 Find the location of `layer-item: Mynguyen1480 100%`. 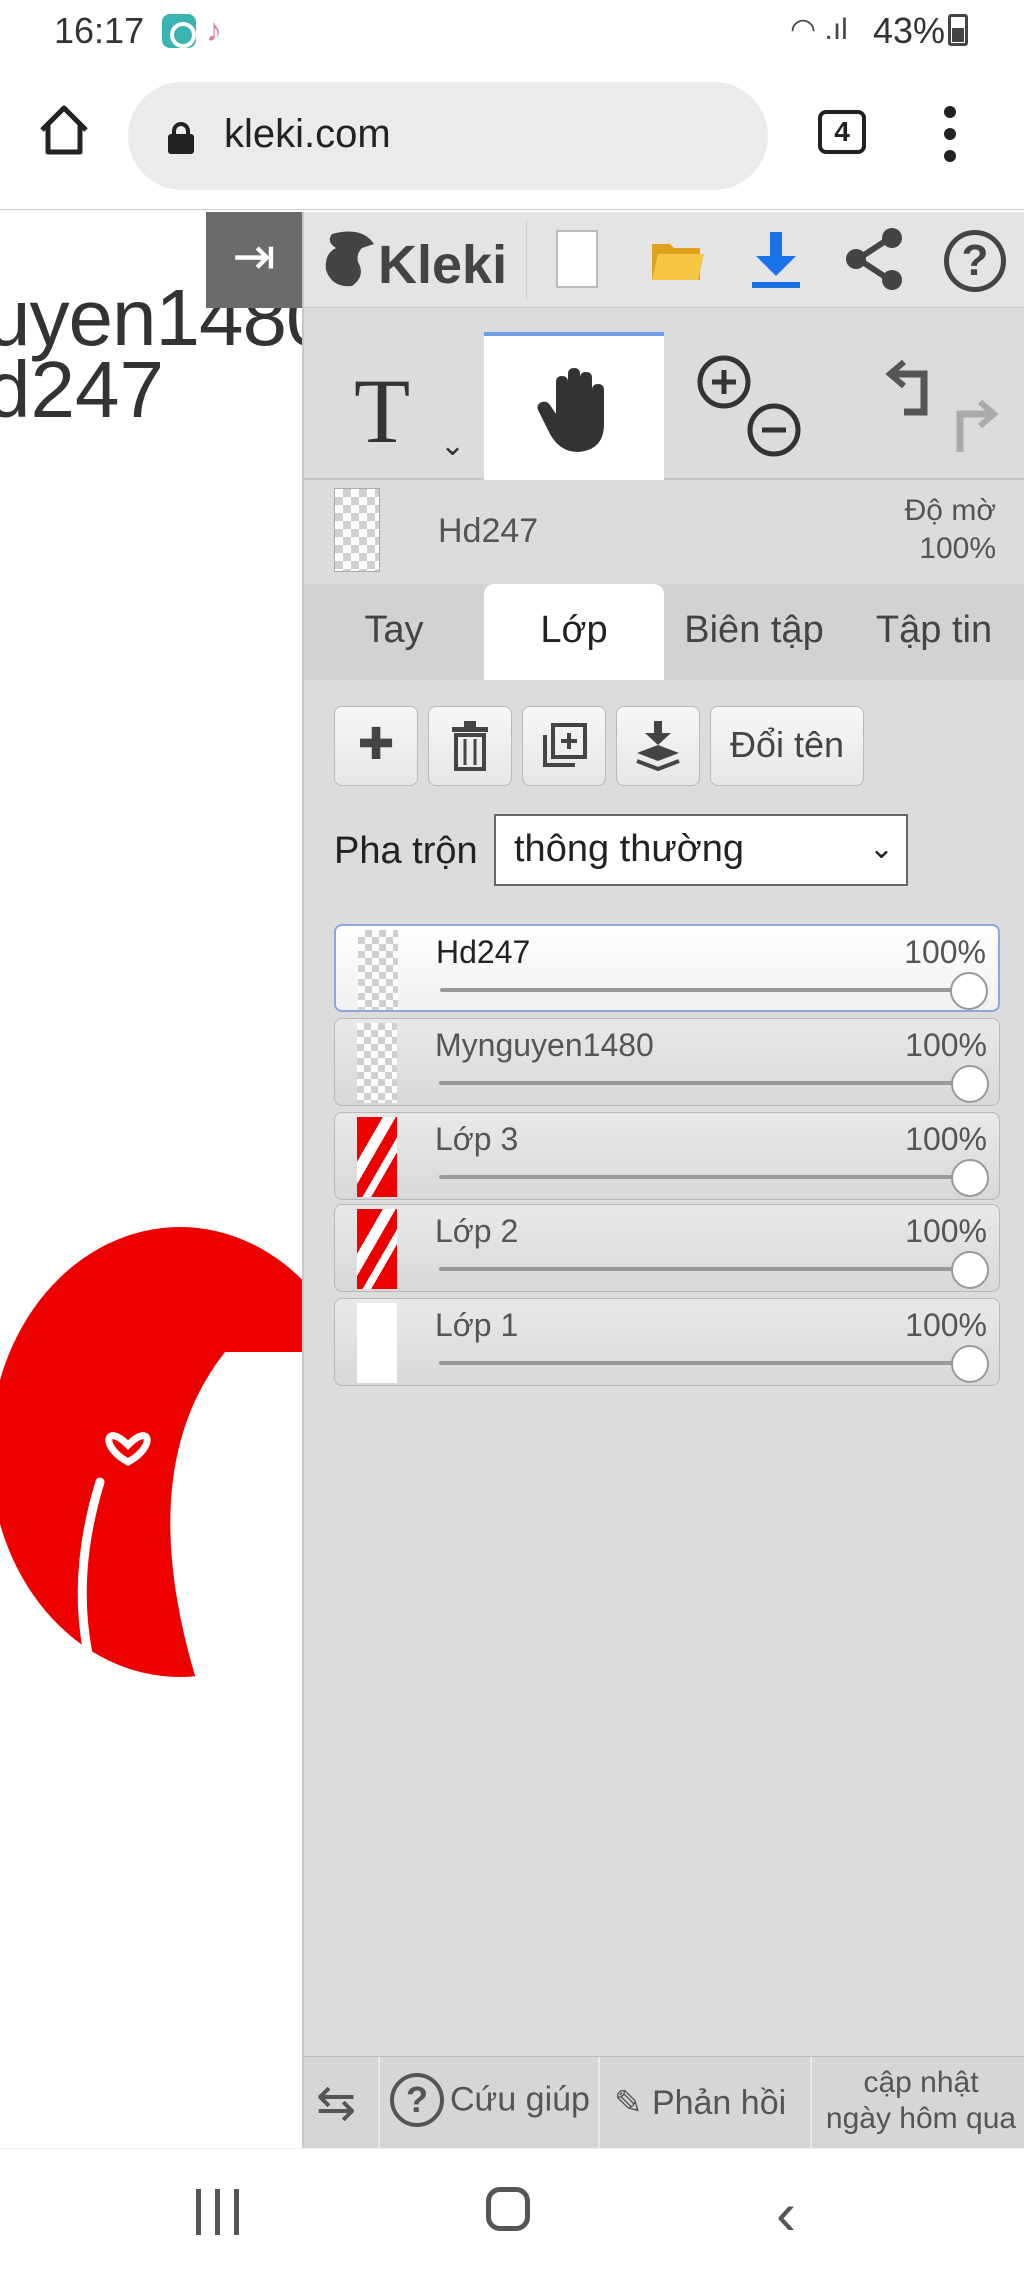

layer-item: Mynguyen1480 100% is located at coordinates (667, 1062).